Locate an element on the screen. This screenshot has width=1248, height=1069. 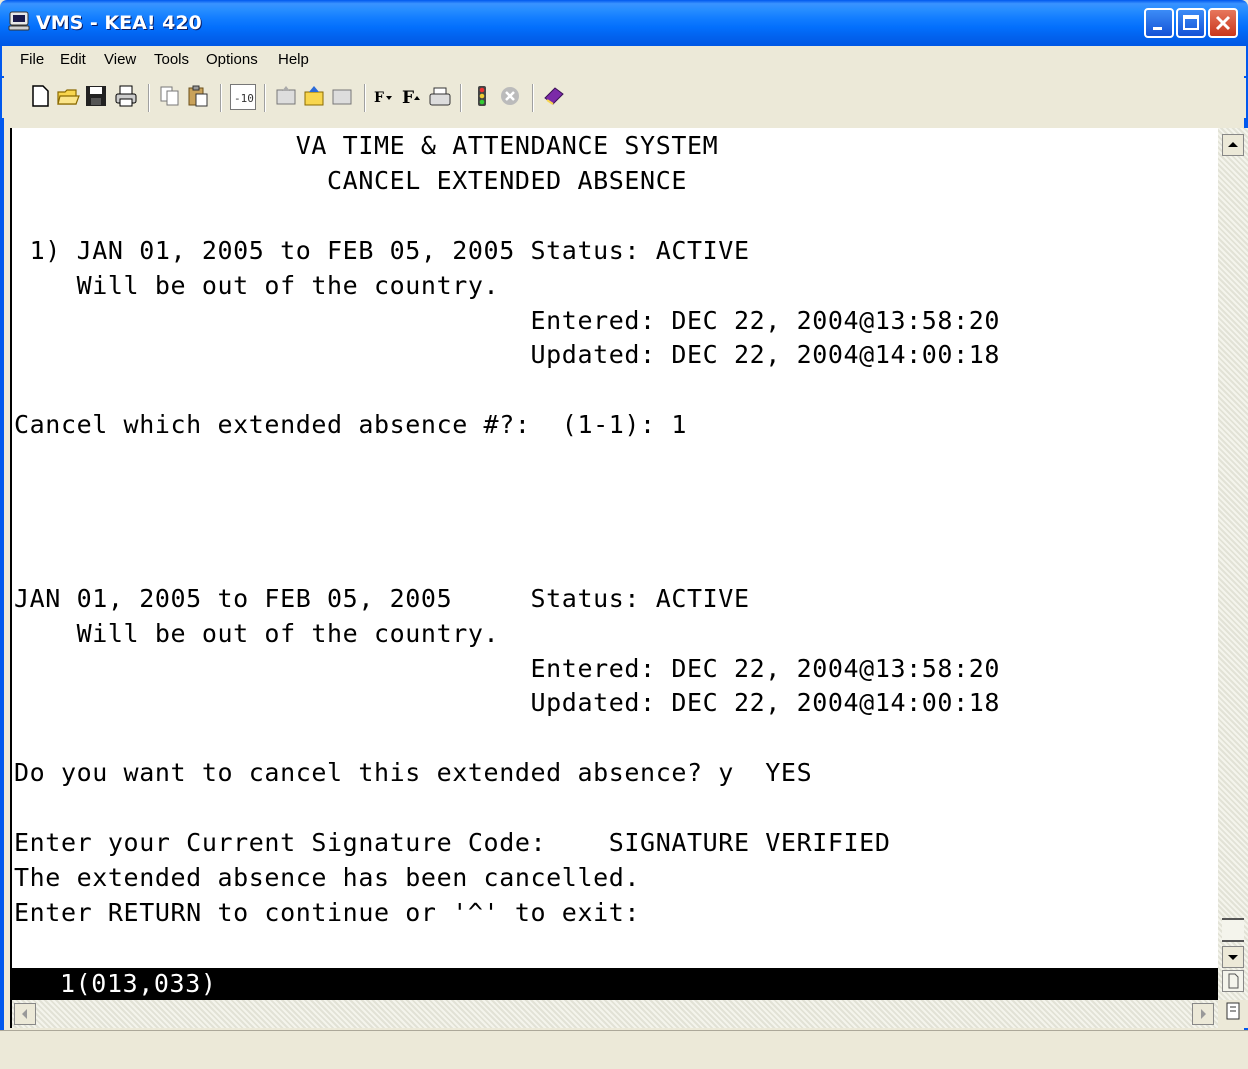
font-down-icon: F is located at coordinates (384, 96).